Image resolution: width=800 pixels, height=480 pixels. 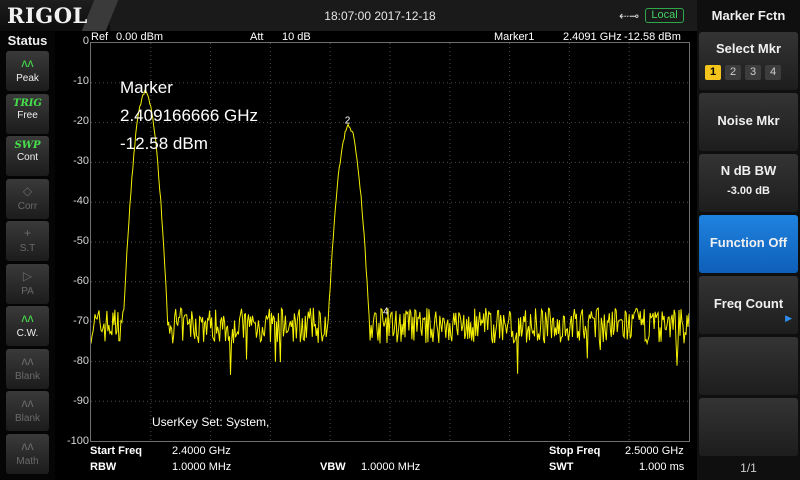 What do you see at coordinates (27, 318) in the screenshot?
I see `cw-icon: ʌʌ` at bounding box center [27, 318].